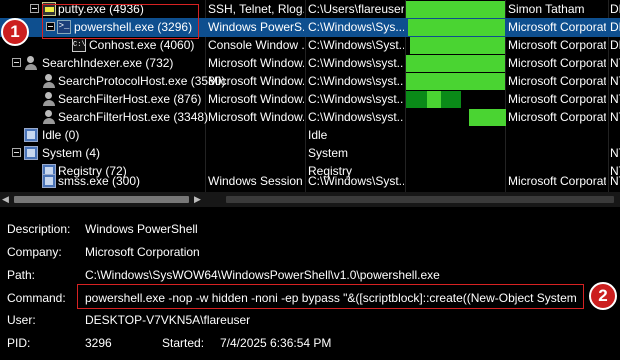  Describe the element at coordinates (19, 343) in the screenshot. I see `pid-label: PID:` at that location.